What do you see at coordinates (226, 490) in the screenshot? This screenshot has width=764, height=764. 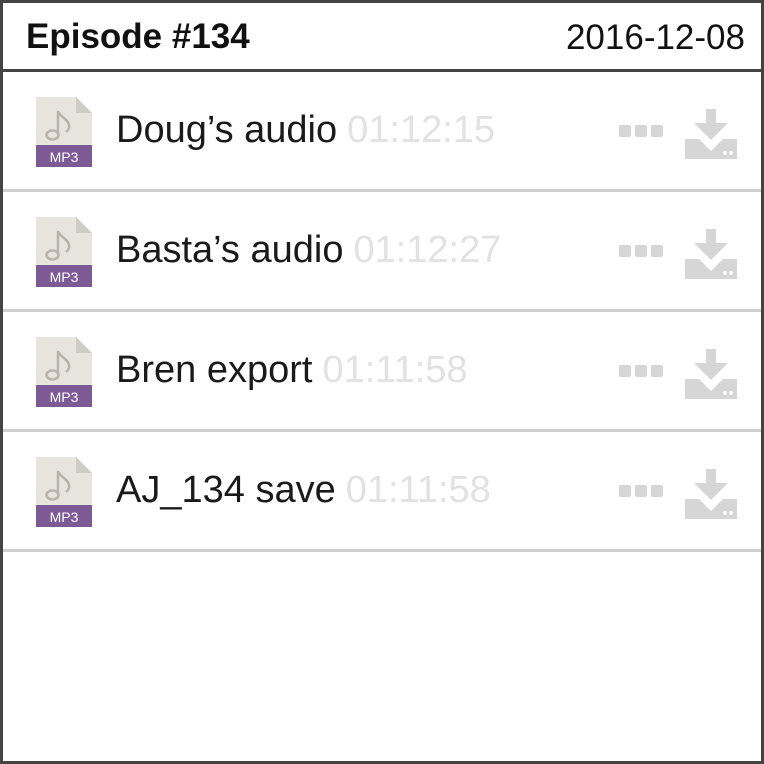 I see `file-name-text: AJ_134 save` at bounding box center [226, 490].